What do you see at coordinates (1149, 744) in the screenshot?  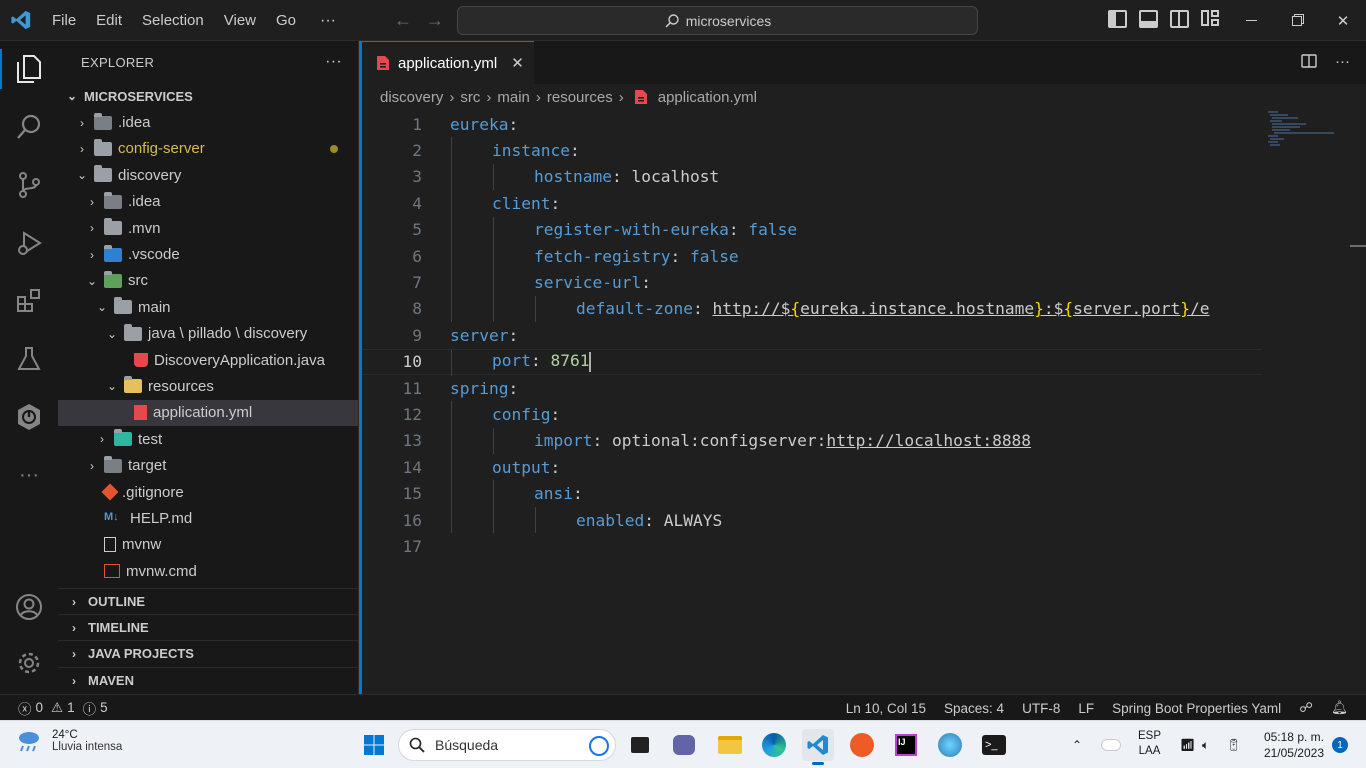 I see `input-language: ESP LAA` at bounding box center [1149, 744].